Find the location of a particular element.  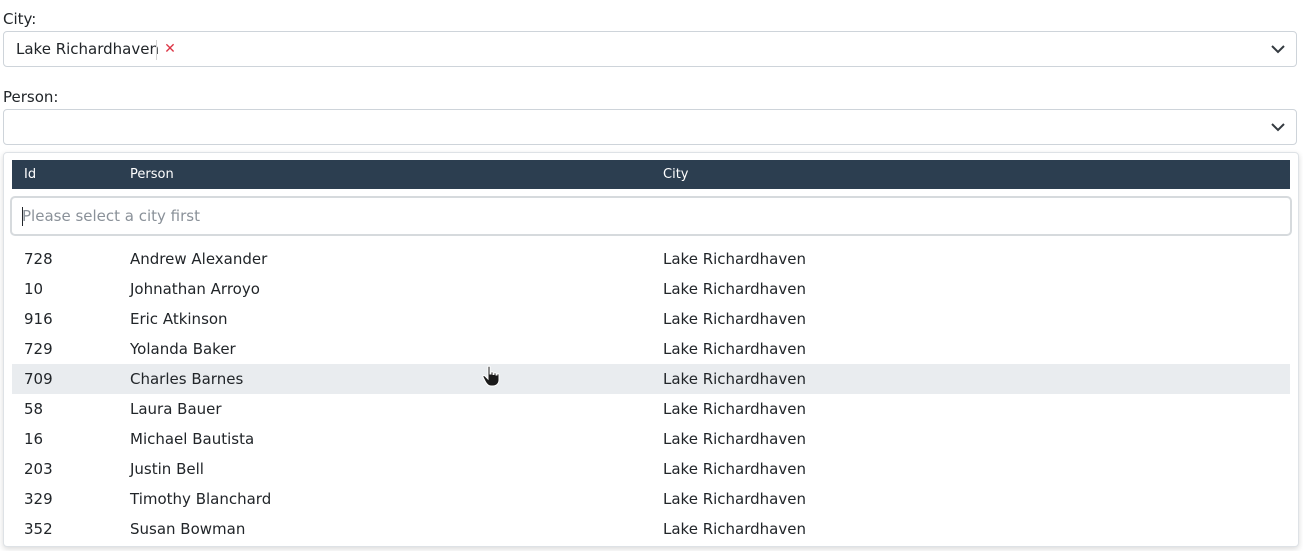

row-id: 916 is located at coordinates (38, 319).